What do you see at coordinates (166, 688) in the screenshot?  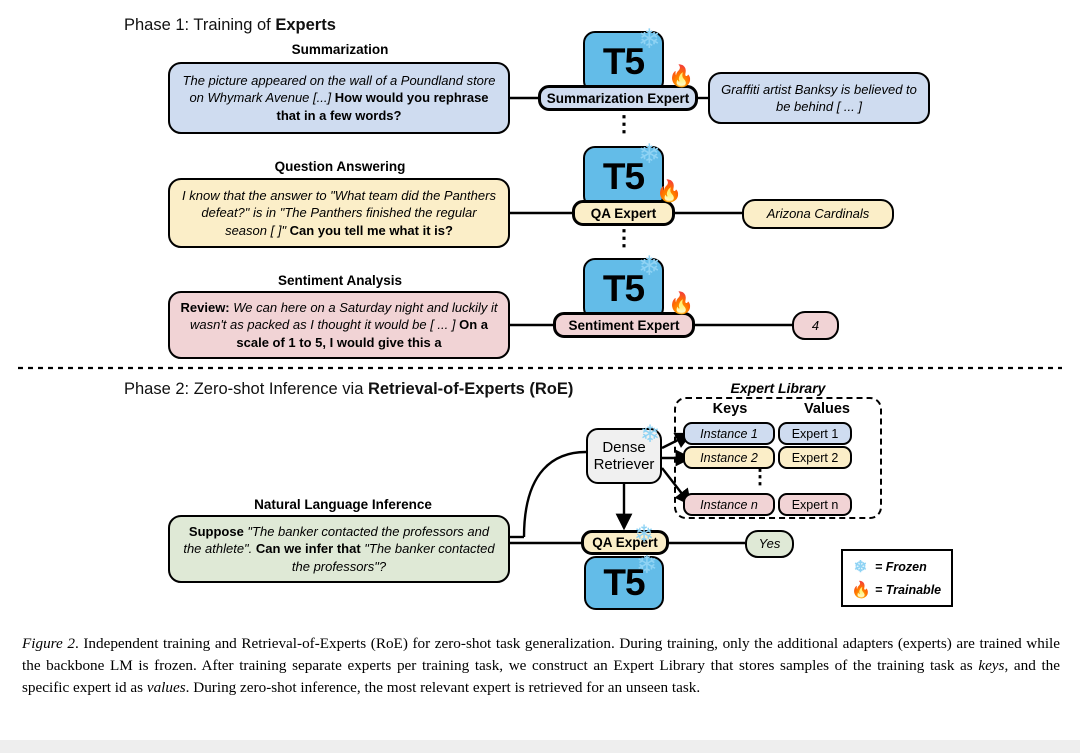 I see `caption-em-values: values` at bounding box center [166, 688].